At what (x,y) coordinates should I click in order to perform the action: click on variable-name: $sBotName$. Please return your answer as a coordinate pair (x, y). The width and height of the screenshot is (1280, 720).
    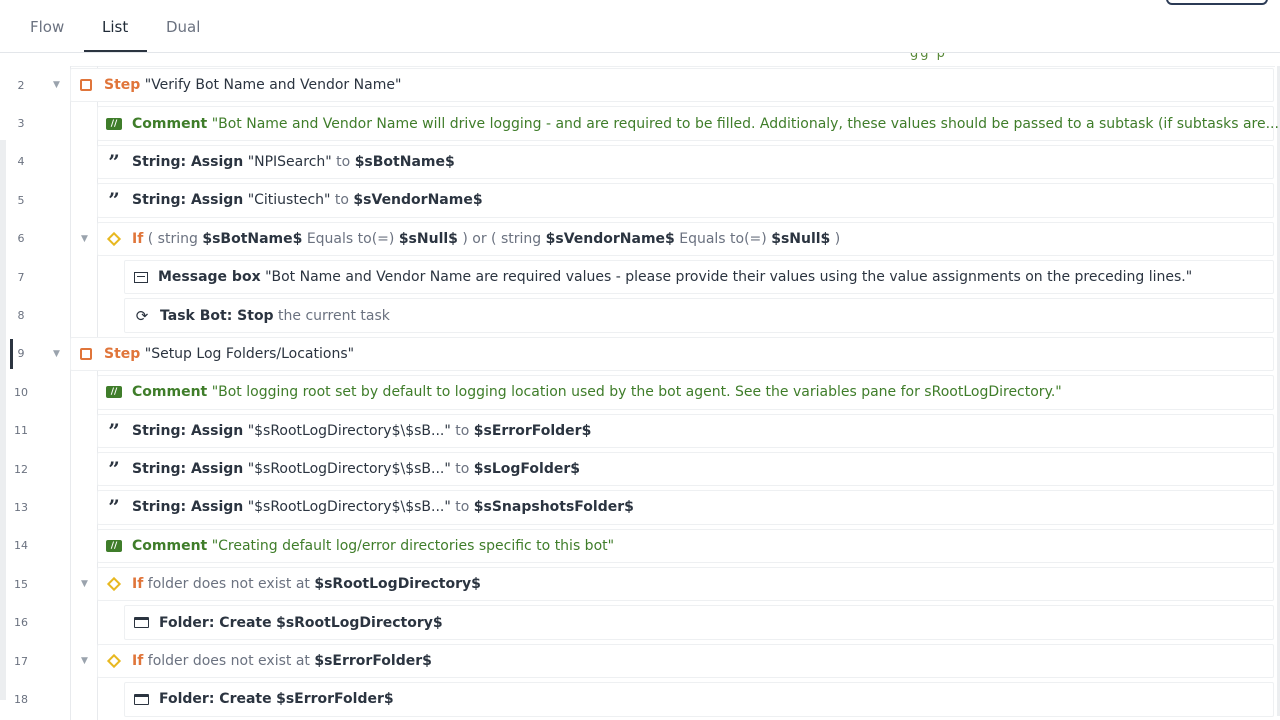
    Looking at the image, I should click on (404, 161).